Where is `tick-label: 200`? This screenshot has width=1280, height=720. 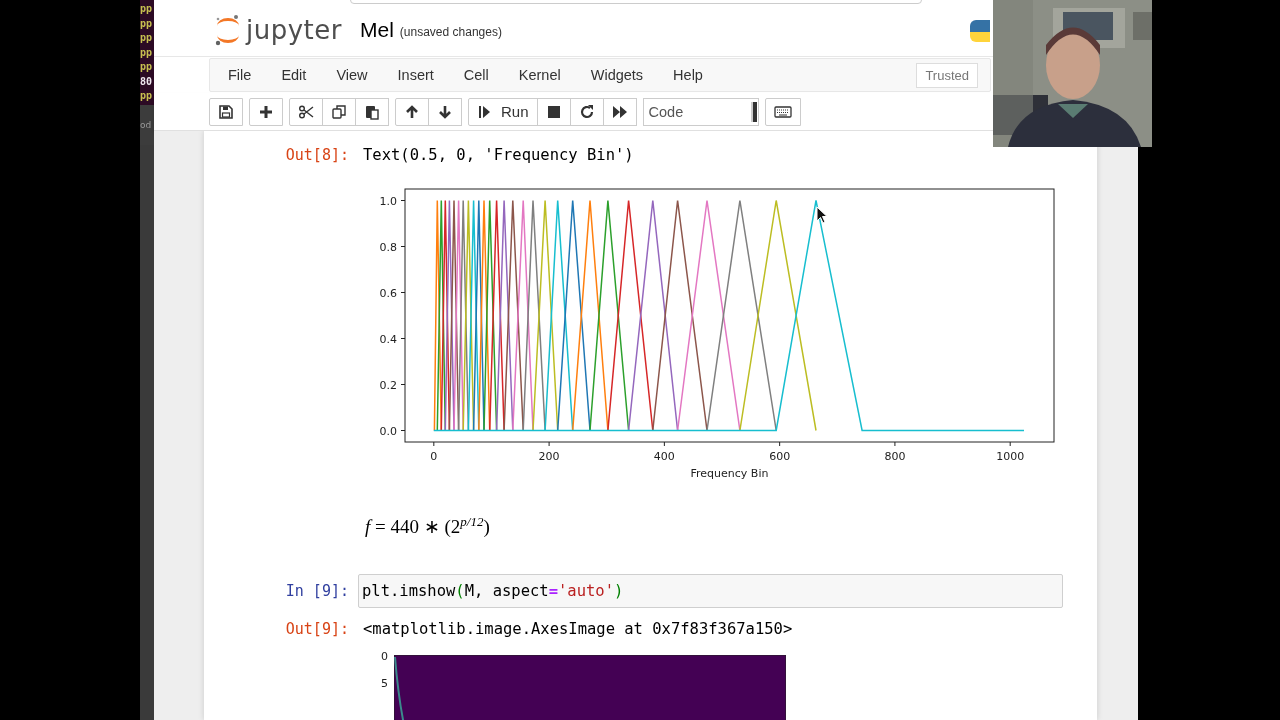 tick-label: 200 is located at coordinates (549, 456).